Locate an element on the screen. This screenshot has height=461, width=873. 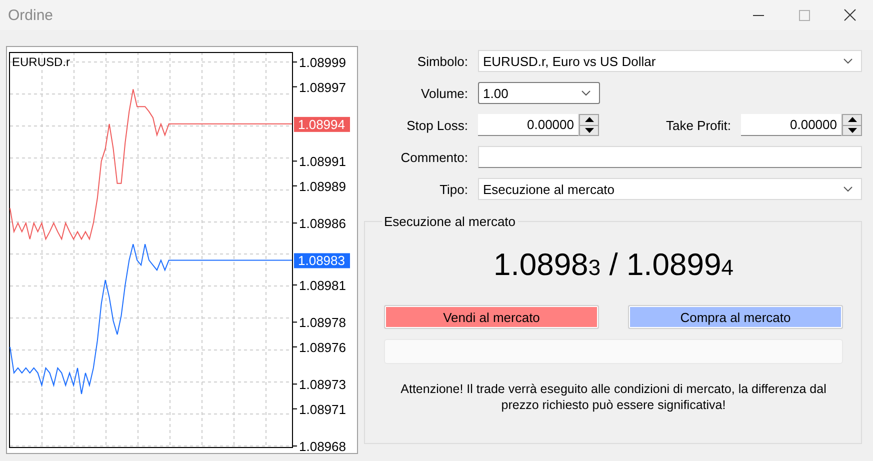
axis-tick-label: 1.08986 is located at coordinates (322, 224).